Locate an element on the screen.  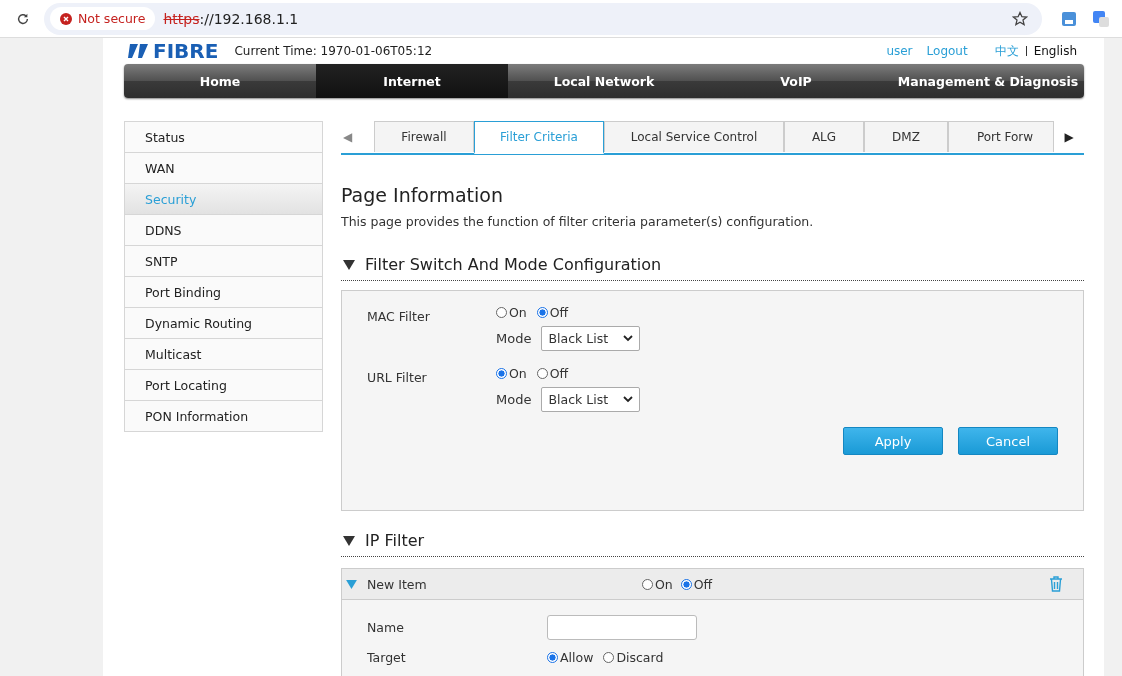
warning-icon is located at coordinates (66, 18).